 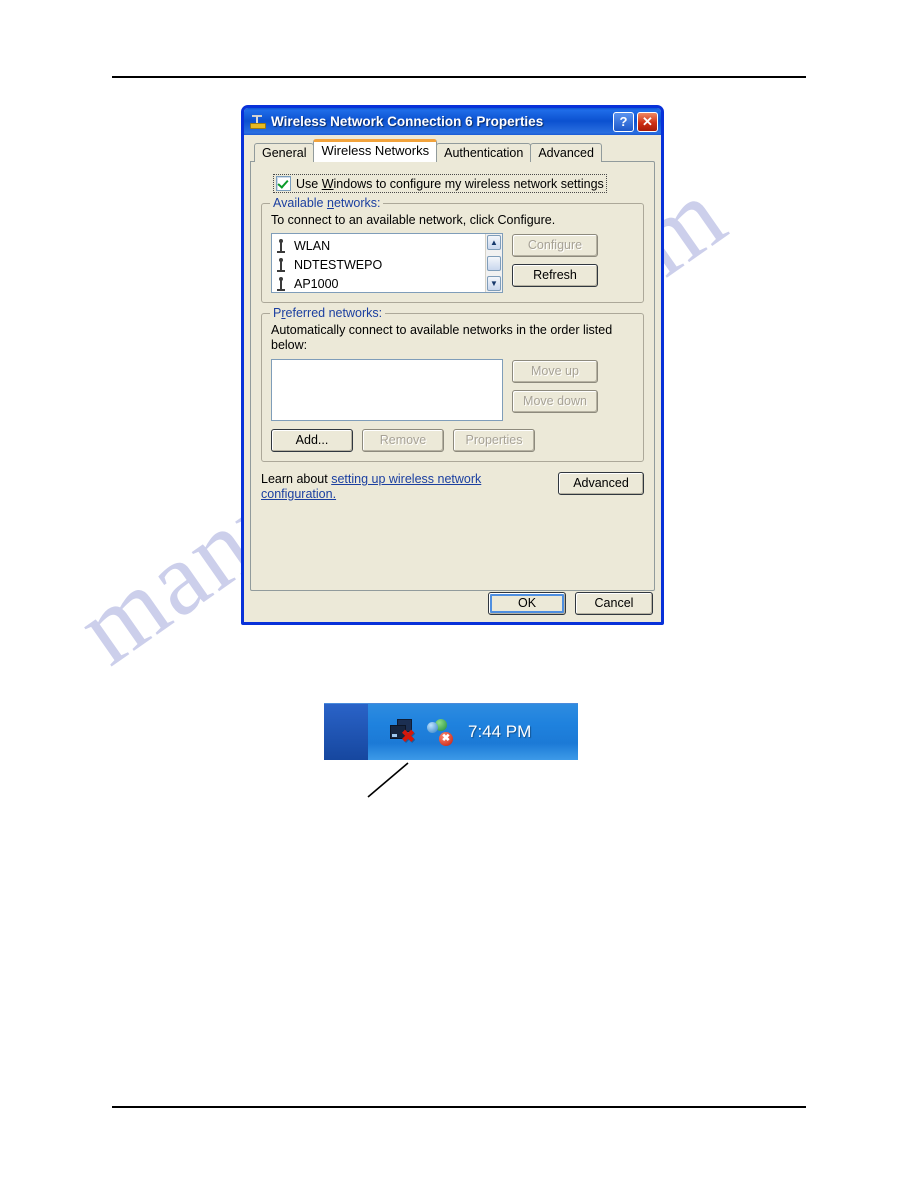 What do you see at coordinates (380, 245) in the screenshot?
I see `list-item: WLAN` at bounding box center [380, 245].